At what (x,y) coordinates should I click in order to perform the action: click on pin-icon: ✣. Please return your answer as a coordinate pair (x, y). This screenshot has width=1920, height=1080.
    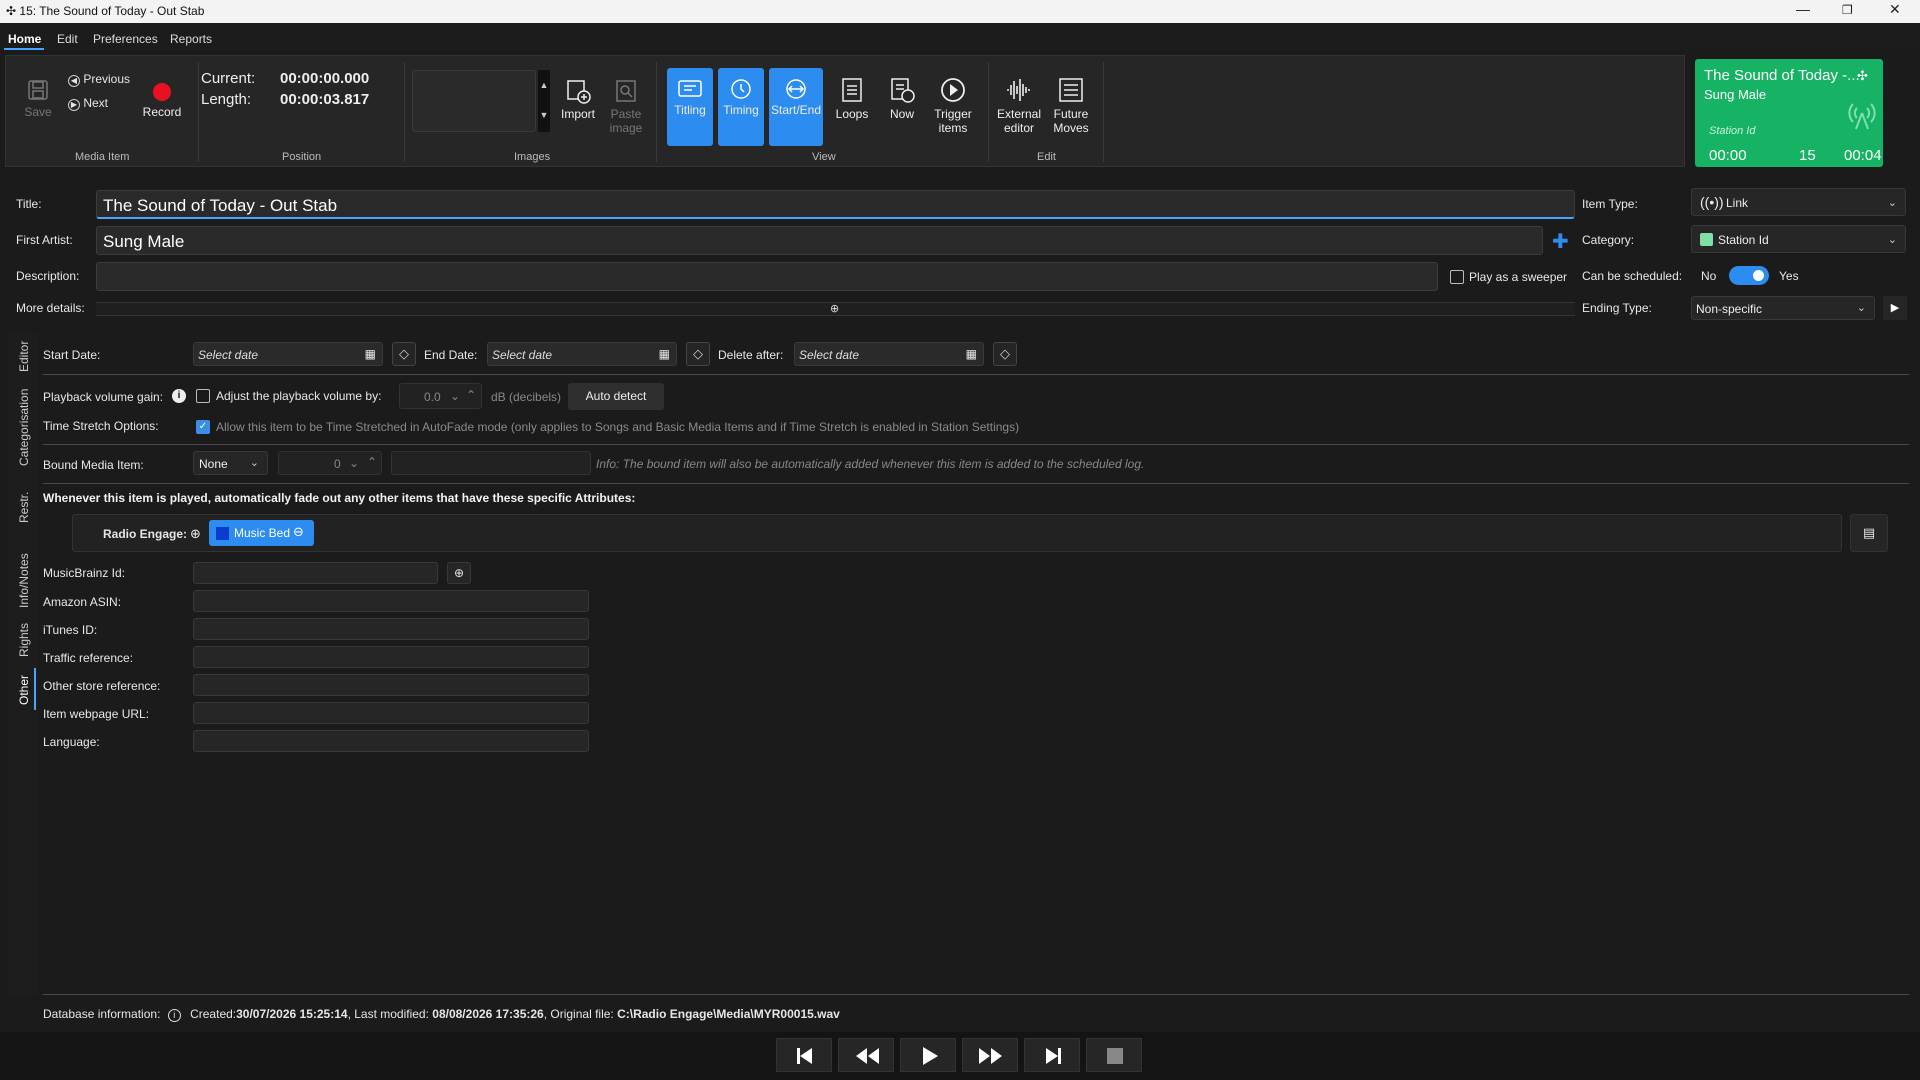
    Looking at the image, I should click on (1862, 76).